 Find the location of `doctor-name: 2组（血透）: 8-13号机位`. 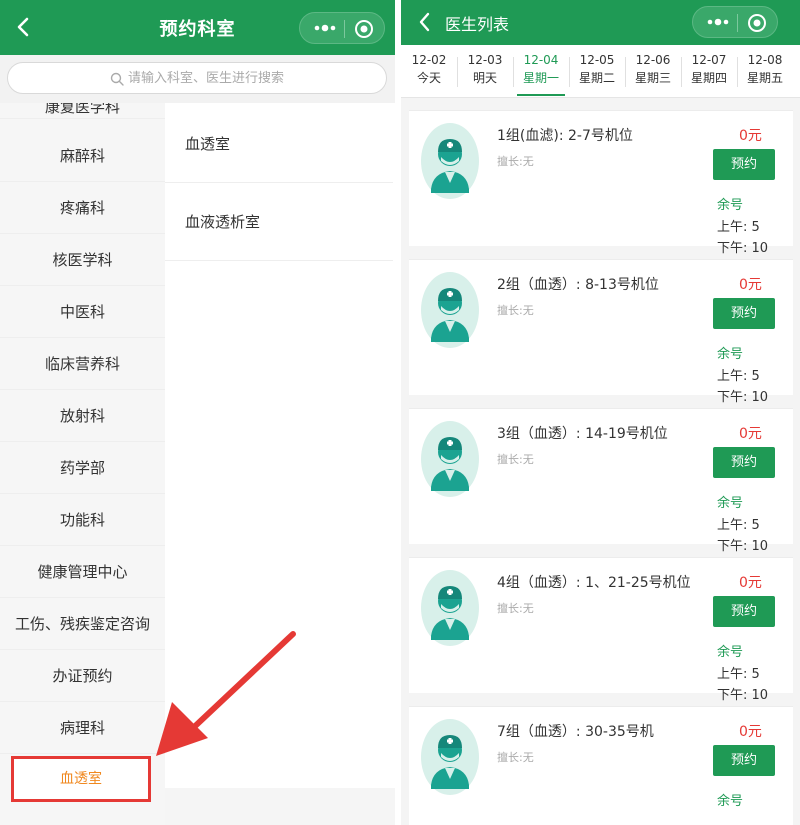

doctor-name: 2组（血透）: 8-13号机位 is located at coordinates (578, 285).